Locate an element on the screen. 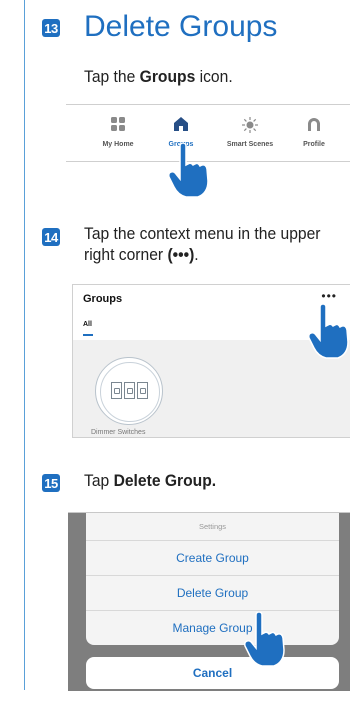  sun-icon is located at coordinates (250, 127).